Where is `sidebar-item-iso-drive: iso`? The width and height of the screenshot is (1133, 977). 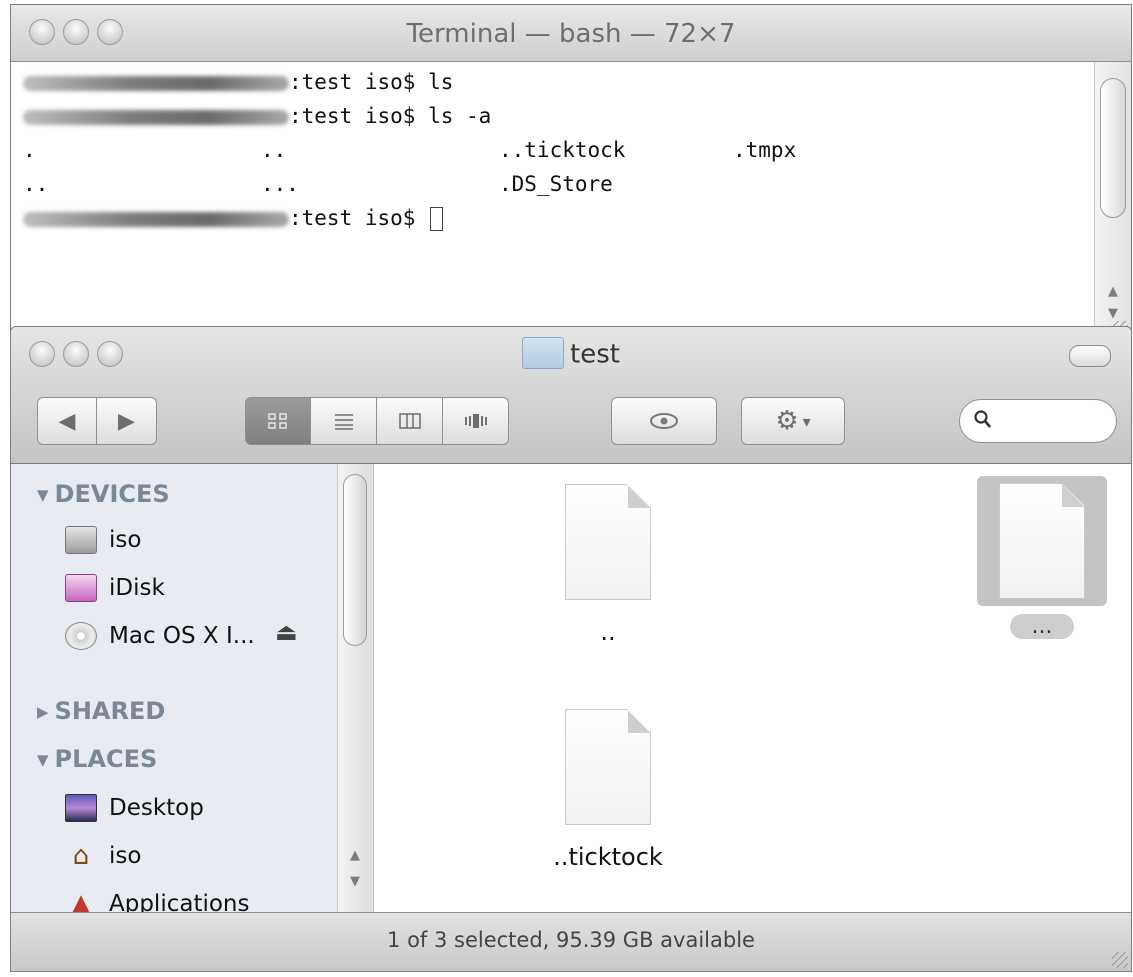 sidebar-item-iso-drive: iso is located at coordinates (103, 540).